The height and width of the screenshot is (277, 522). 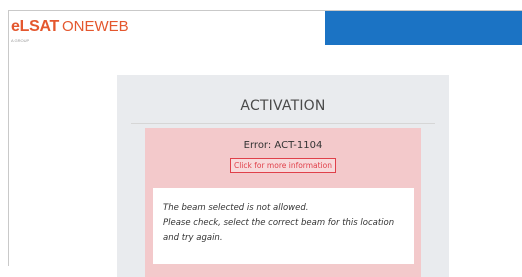 I want to click on panel-title: ACTIVATION, so click(x=283, y=106).